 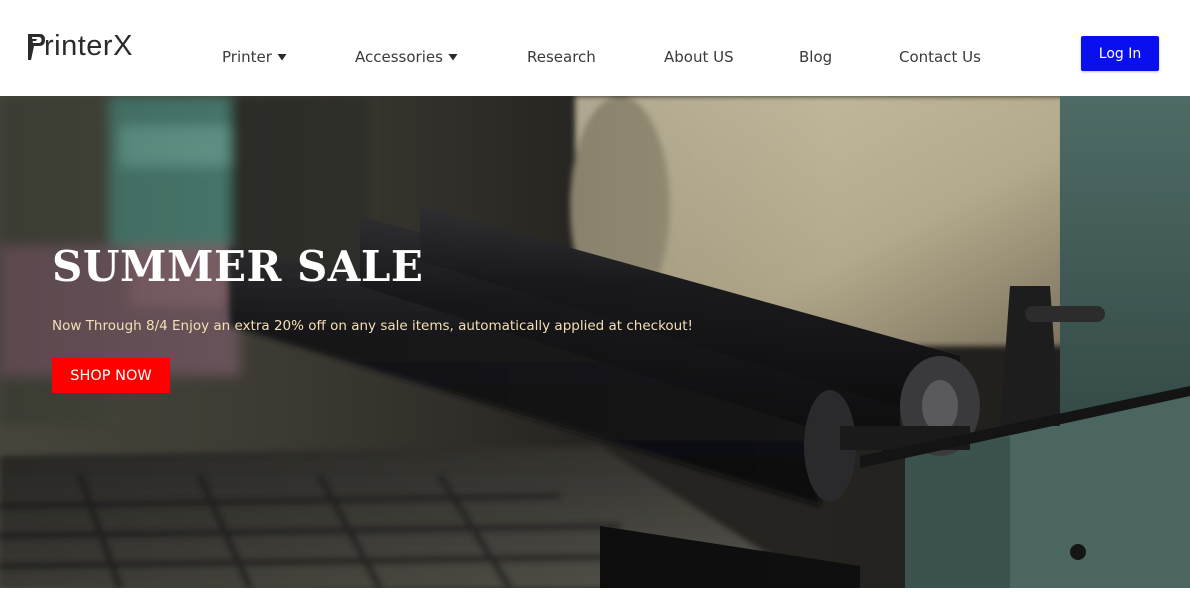 I want to click on nav-item-research: Research, so click(x=561, y=57).